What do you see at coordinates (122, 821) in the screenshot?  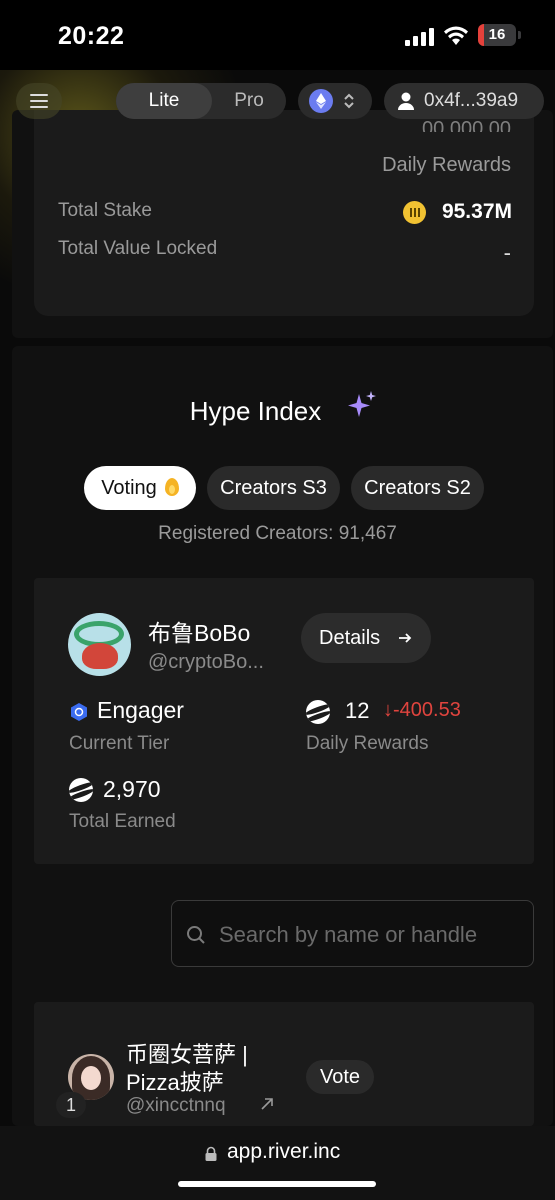 I see `total-earned-label: Total Earned` at bounding box center [122, 821].